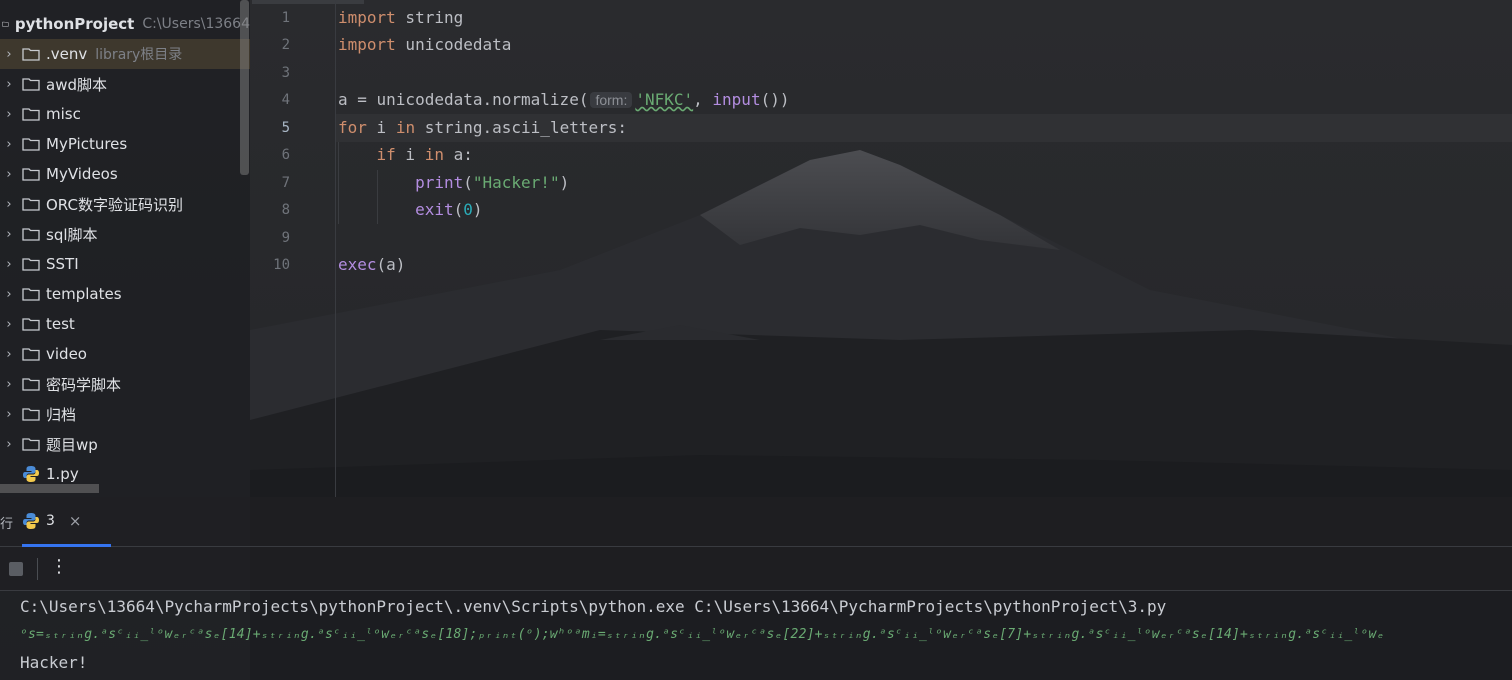 This screenshot has width=1512, height=680. I want to click on stop-button, so click(16, 569).